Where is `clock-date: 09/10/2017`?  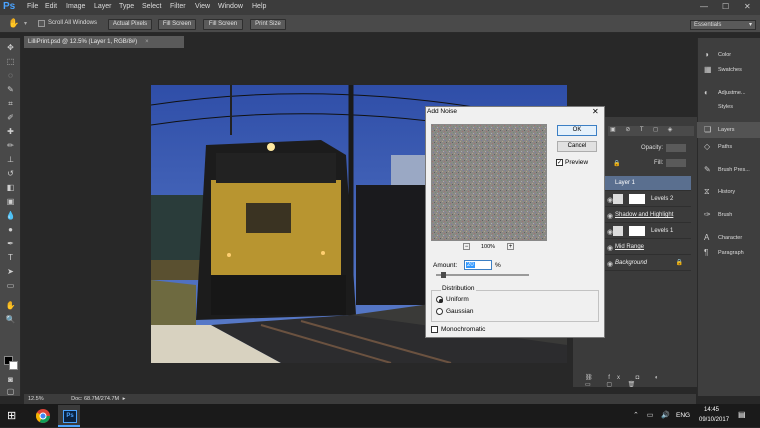
clock-date: 09/10/2017 is located at coordinates (714, 420).